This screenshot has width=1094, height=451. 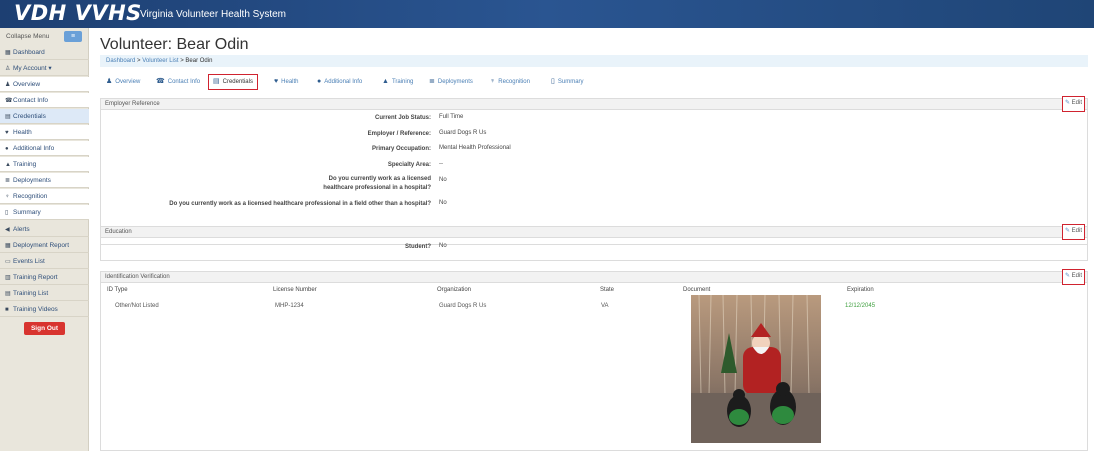 What do you see at coordinates (120, 61) in the screenshot?
I see `breadcrumb-dashboard-link: Dashboard` at bounding box center [120, 61].